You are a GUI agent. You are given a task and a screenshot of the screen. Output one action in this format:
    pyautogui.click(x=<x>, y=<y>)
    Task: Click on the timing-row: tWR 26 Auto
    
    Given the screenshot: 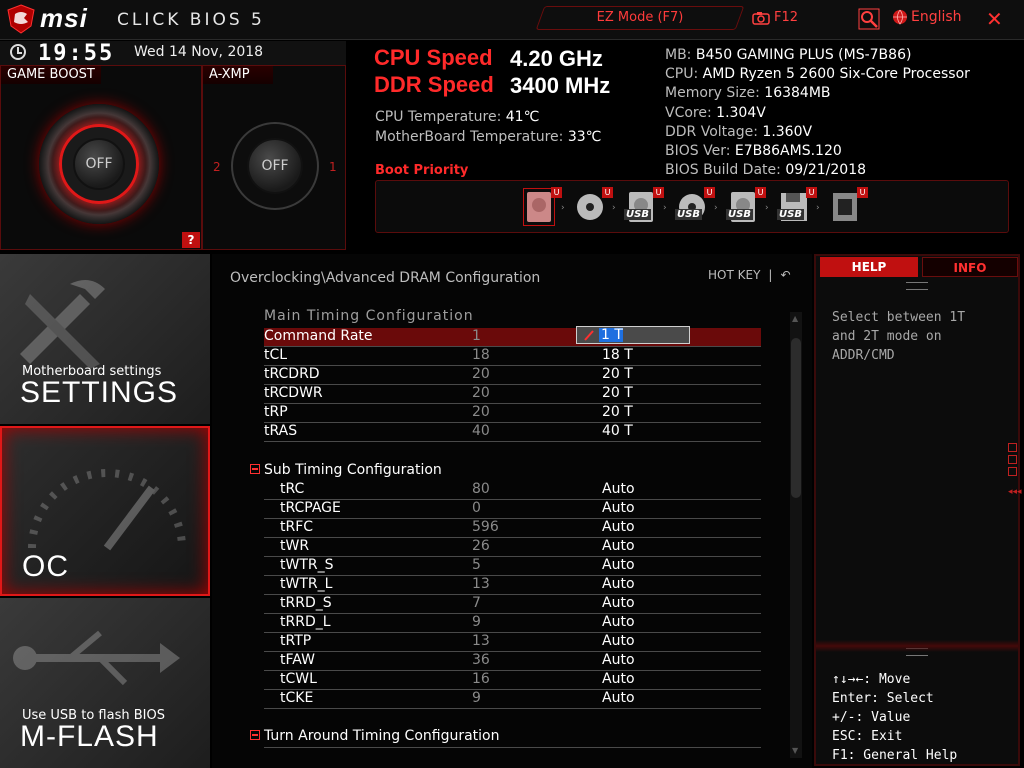 What is the action you would take?
    pyautogui.click(x=512, y=547)
    